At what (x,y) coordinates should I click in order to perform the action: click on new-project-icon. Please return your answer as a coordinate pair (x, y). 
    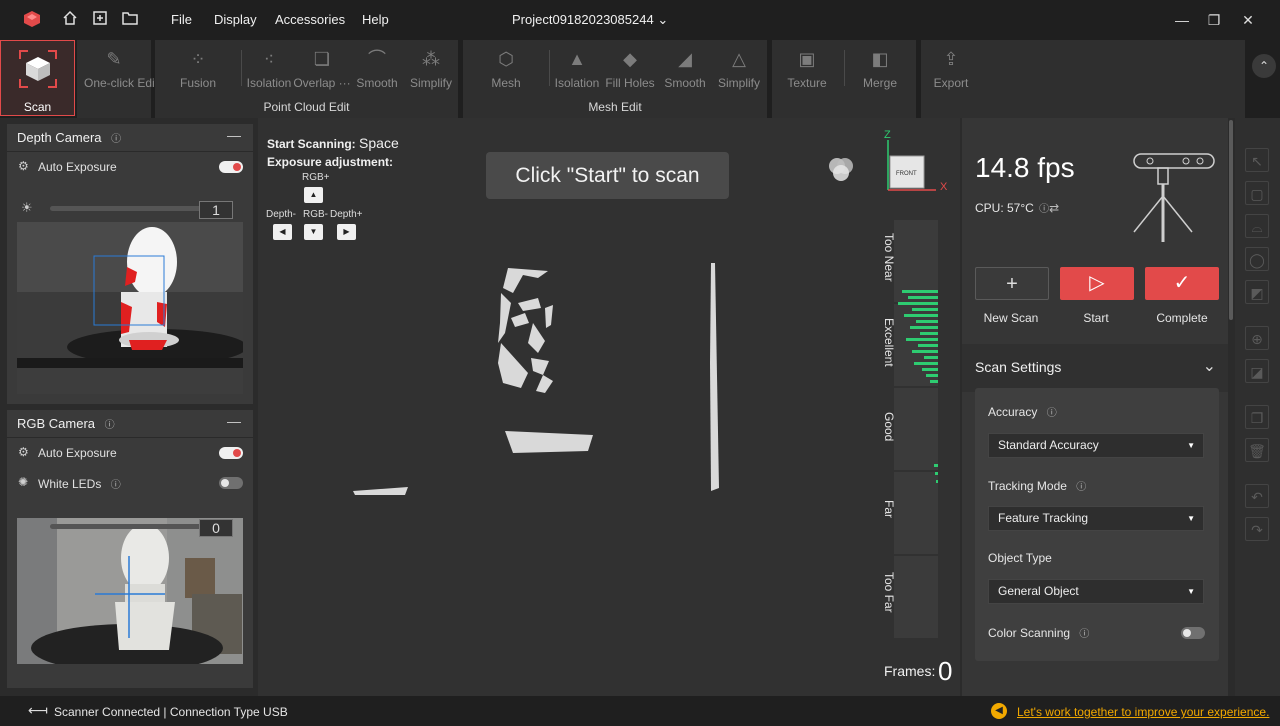
    Looking at the image, I should click on (100, 20).